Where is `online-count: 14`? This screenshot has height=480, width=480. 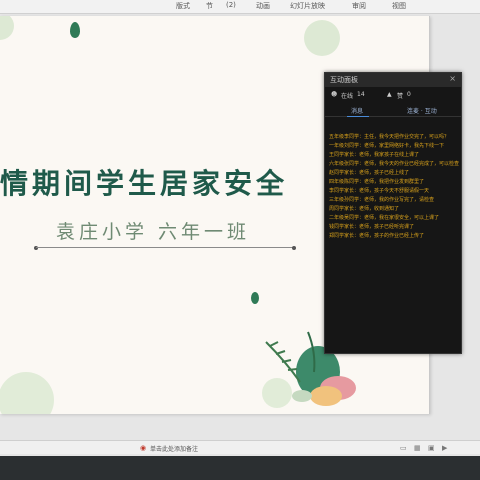 online-count: 14 is located at coordinates (361, 94).